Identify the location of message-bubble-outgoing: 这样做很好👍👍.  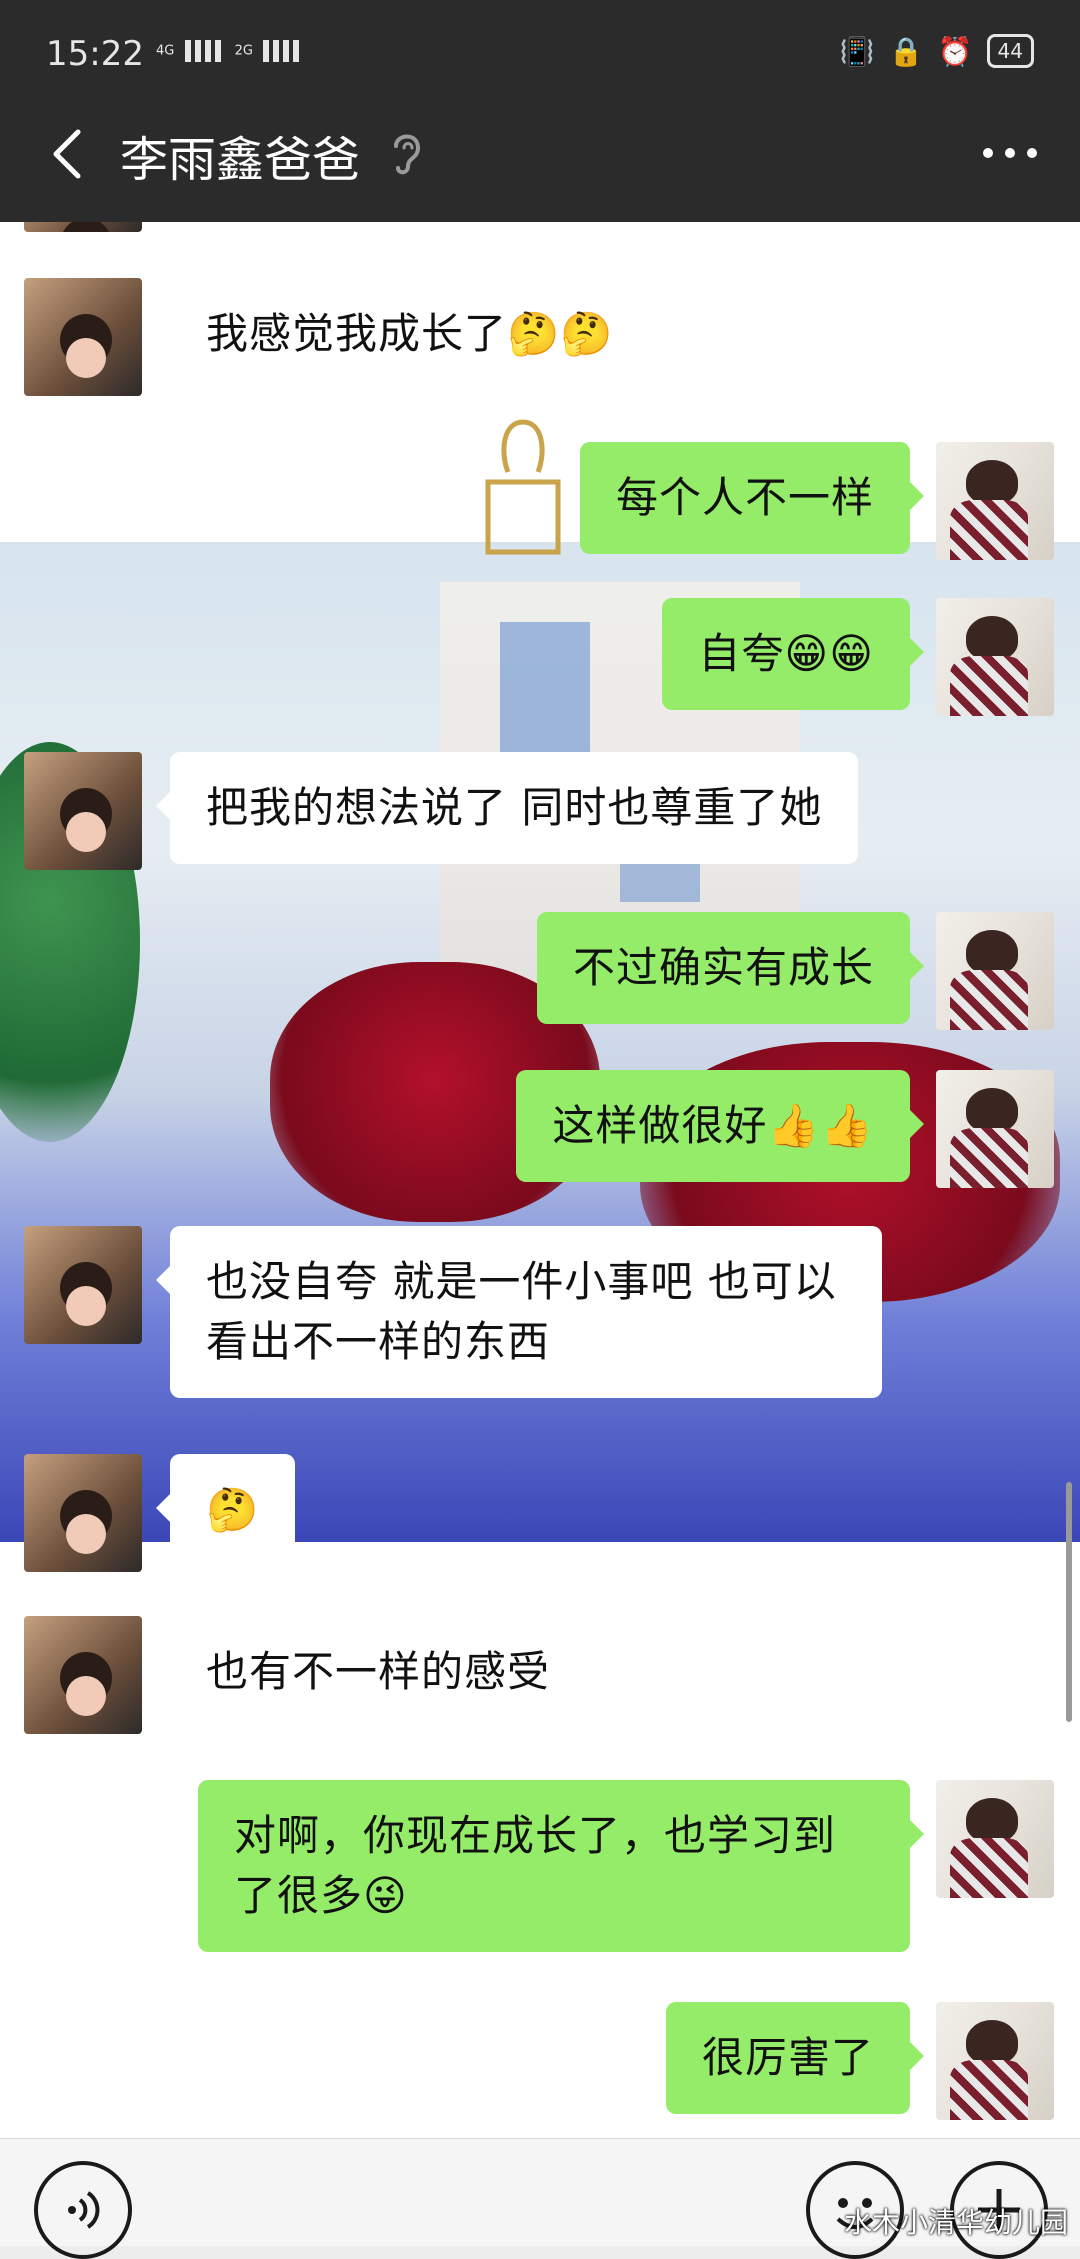
(720, 1126).